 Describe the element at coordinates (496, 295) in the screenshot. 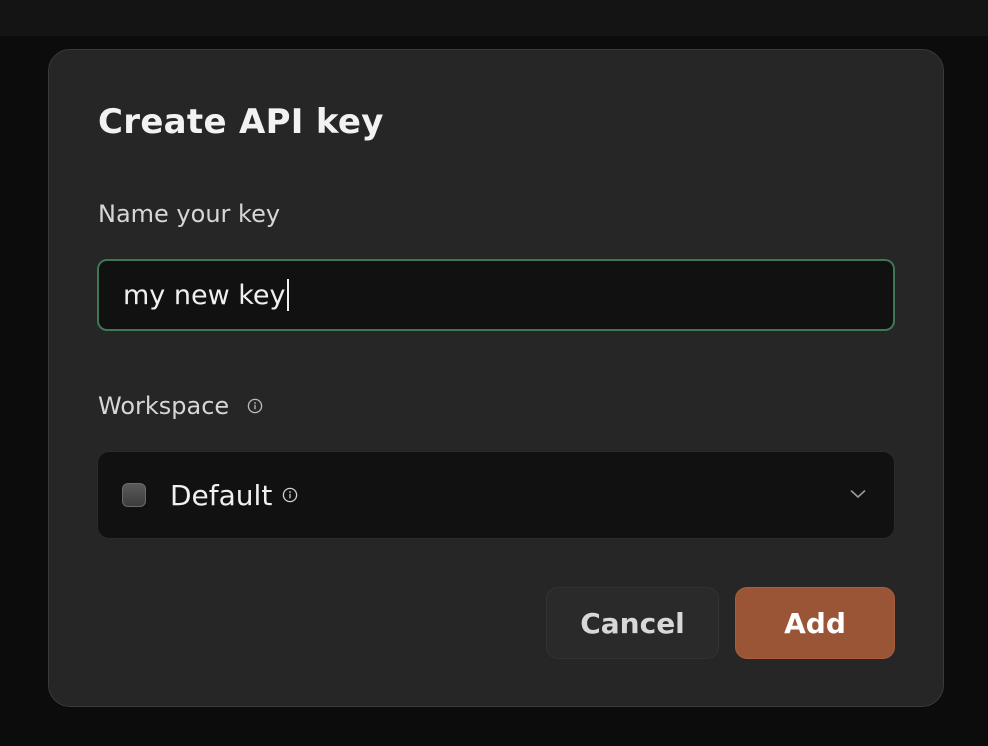

I see `key-name-input: my new key` at that location.